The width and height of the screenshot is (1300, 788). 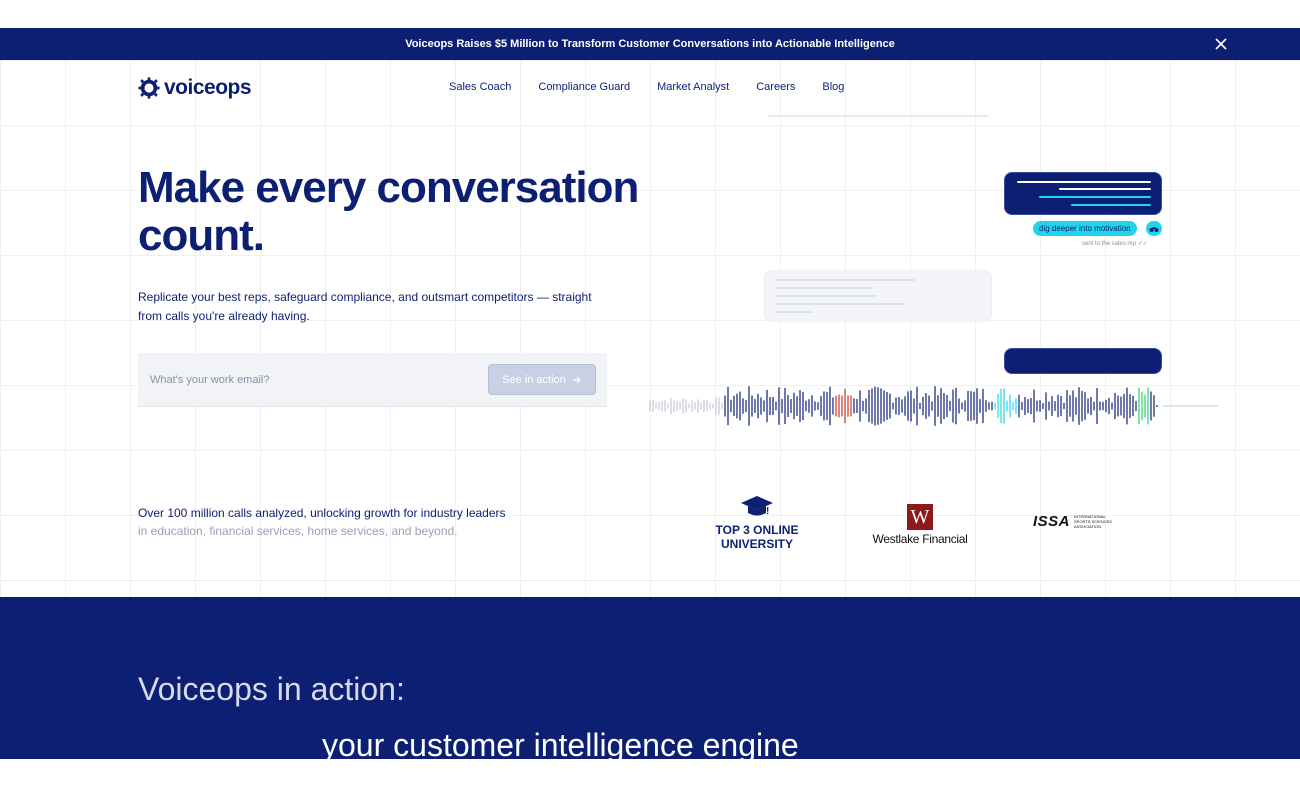 I want to click on westlake-financial-logo: W Westlake Financial, so click(x=920, y=525).